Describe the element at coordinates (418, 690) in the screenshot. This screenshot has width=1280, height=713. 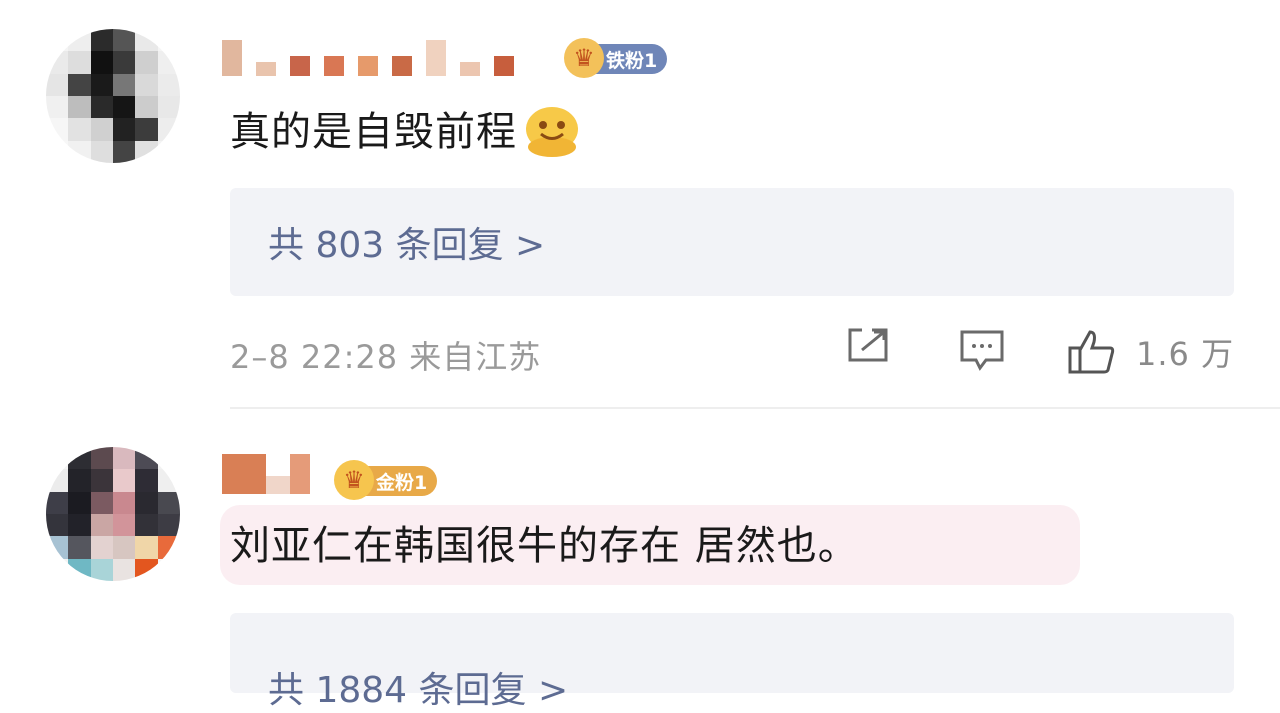
I see `replies-label: 共 1884 条回复 >` at that location.